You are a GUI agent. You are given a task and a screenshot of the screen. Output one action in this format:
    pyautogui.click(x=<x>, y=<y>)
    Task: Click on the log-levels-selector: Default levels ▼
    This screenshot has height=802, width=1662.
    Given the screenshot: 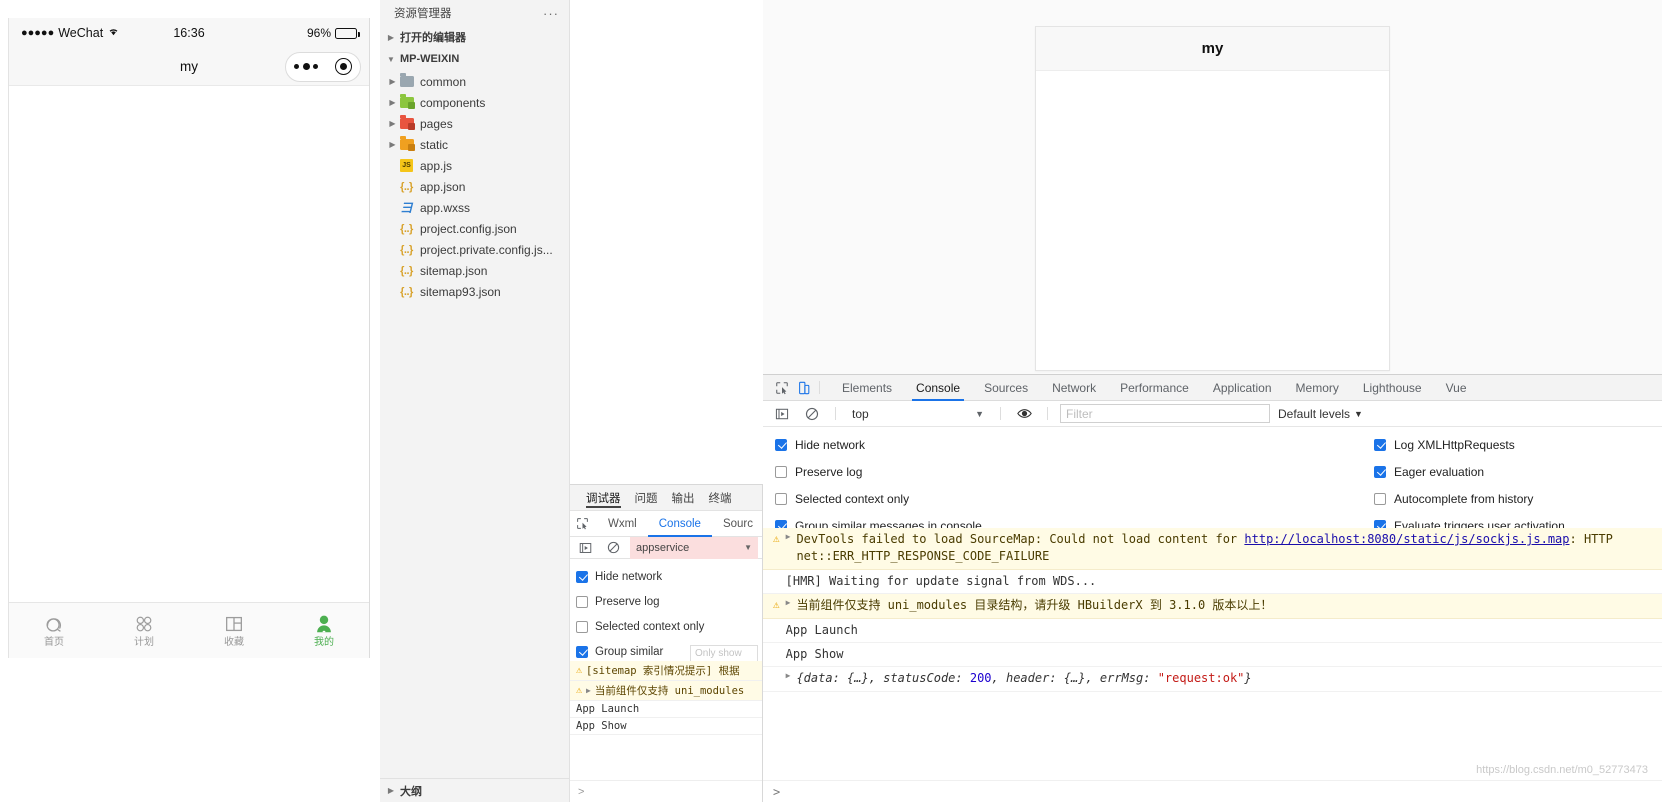 What is the action you would take?
    pyautogui.click(x=1320, y=414)
    